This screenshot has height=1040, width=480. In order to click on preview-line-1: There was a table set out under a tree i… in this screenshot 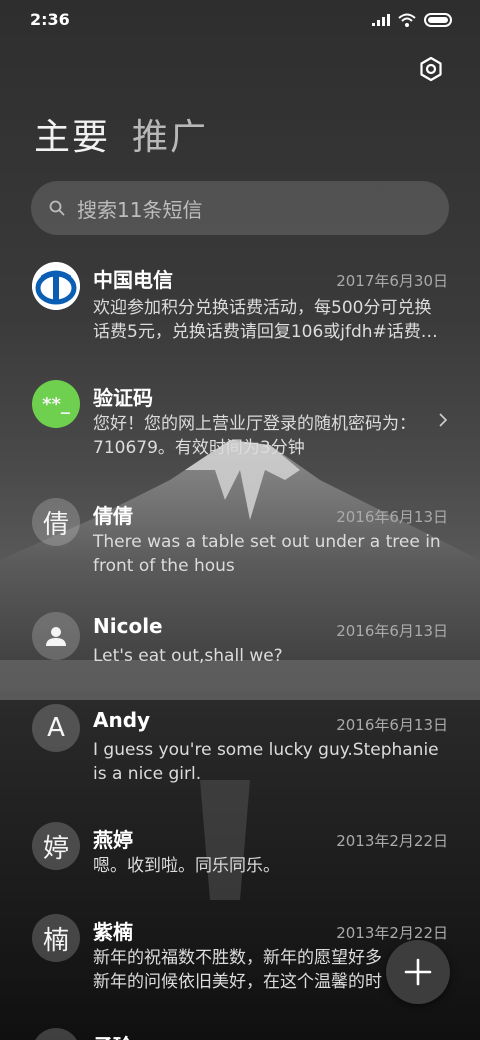, I will do `click(267, 542)`.